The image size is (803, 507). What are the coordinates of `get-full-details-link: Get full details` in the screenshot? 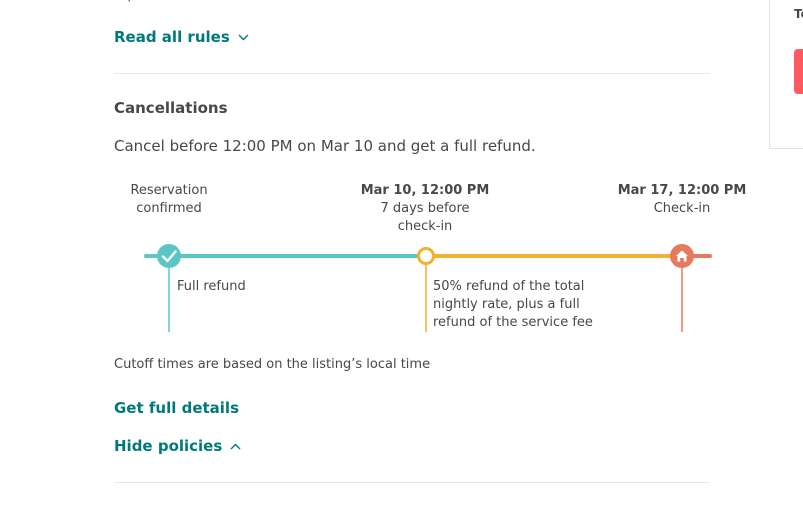 It's located at (176, 408).